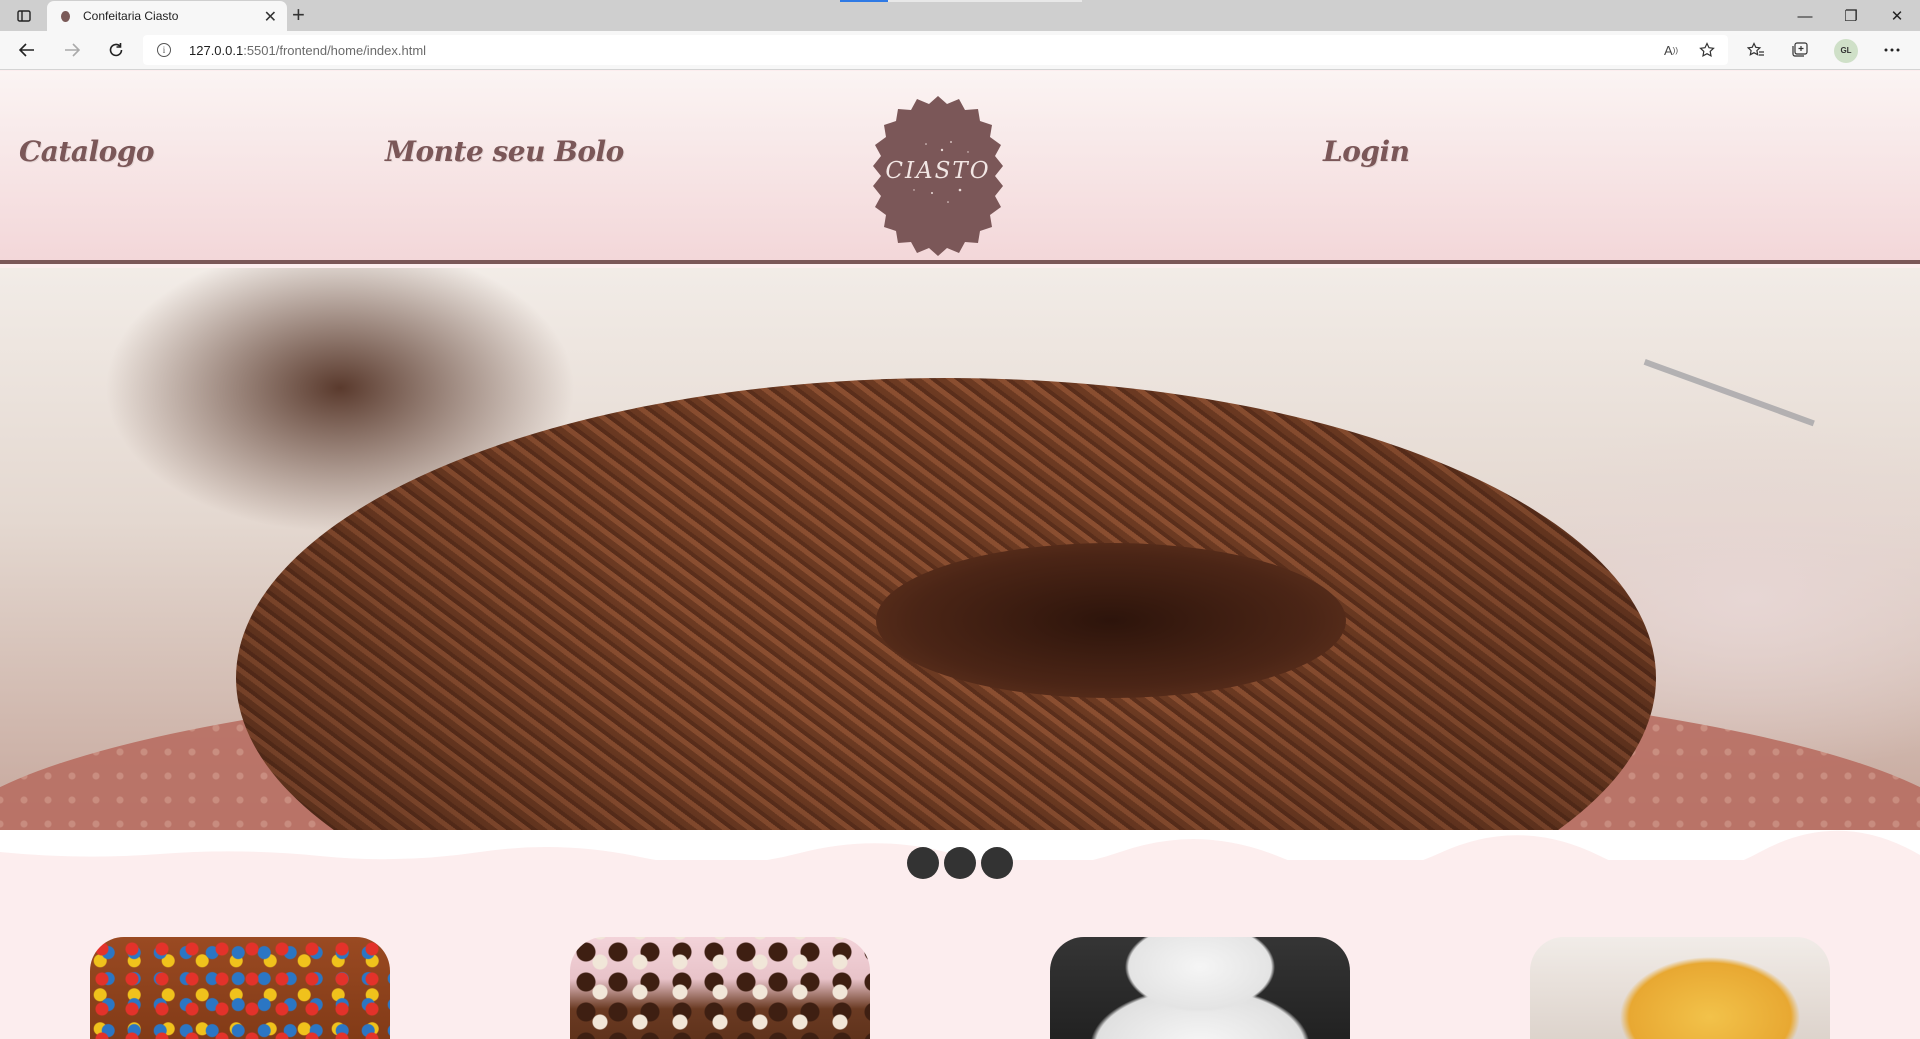 This screenshot has height=1039, width=1920. Describe the element at coordinates (938, 171) in the screenshot. I see `logo-text: CIASTO` at that location.